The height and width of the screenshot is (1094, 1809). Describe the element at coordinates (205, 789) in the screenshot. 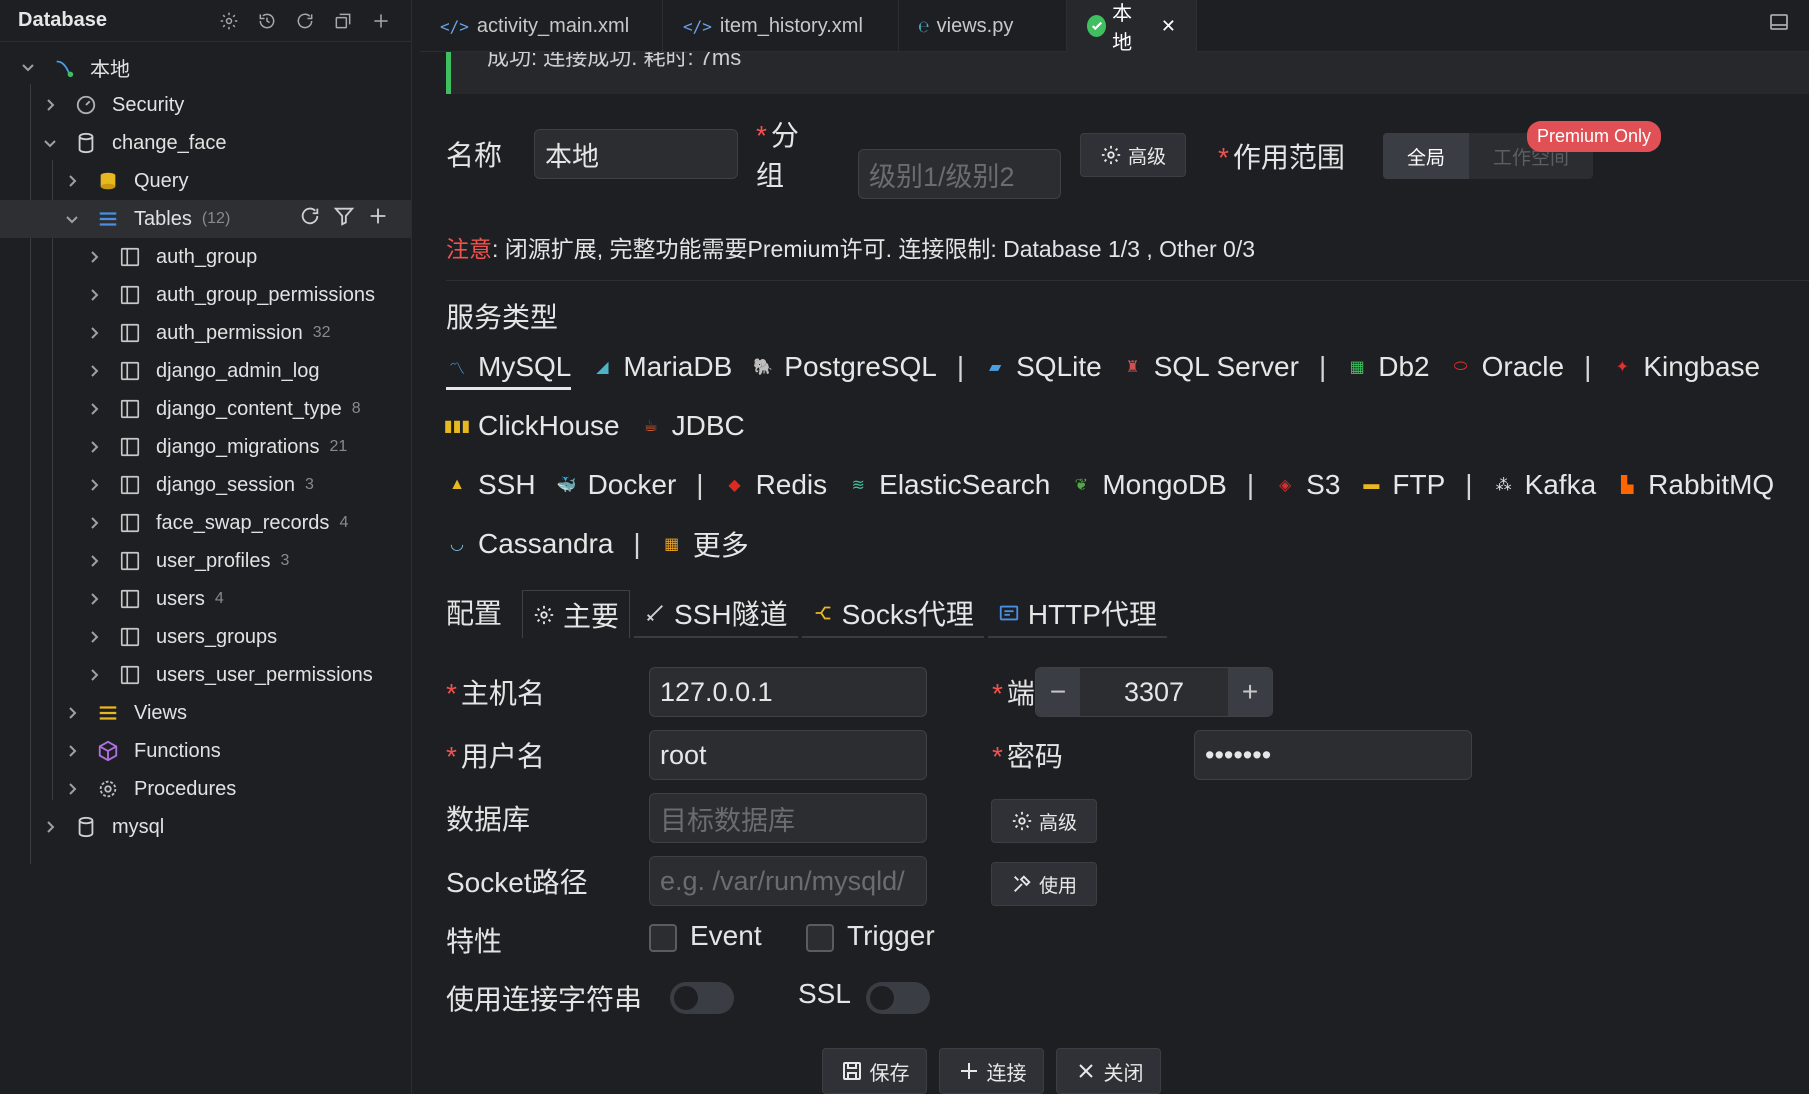

I see `tree-node-procedures: Procedures` at that location.